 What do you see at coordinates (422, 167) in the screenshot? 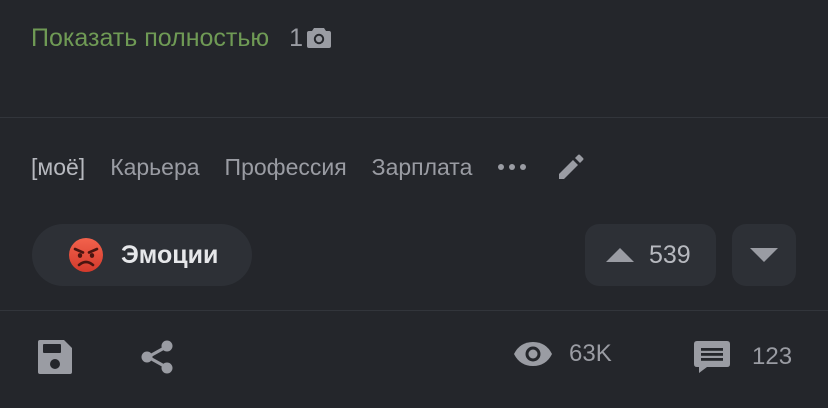
I see `tag-salary: Зарплата` at bounding box center [422, 167].